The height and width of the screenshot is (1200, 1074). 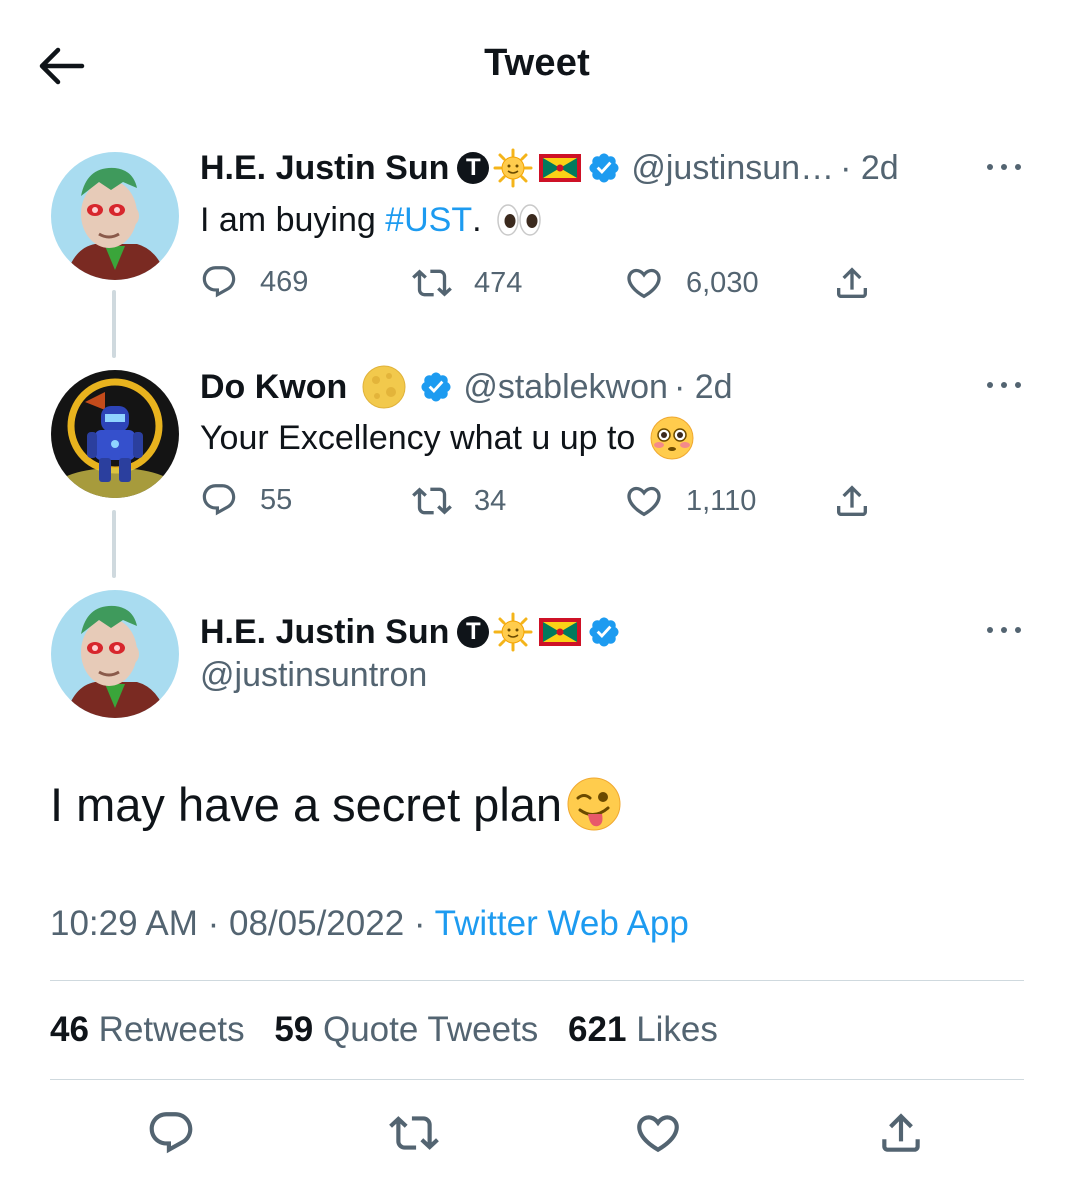 I want to click on tweet-1-actions: 469 474 6,030, so click(x=560, y=285).